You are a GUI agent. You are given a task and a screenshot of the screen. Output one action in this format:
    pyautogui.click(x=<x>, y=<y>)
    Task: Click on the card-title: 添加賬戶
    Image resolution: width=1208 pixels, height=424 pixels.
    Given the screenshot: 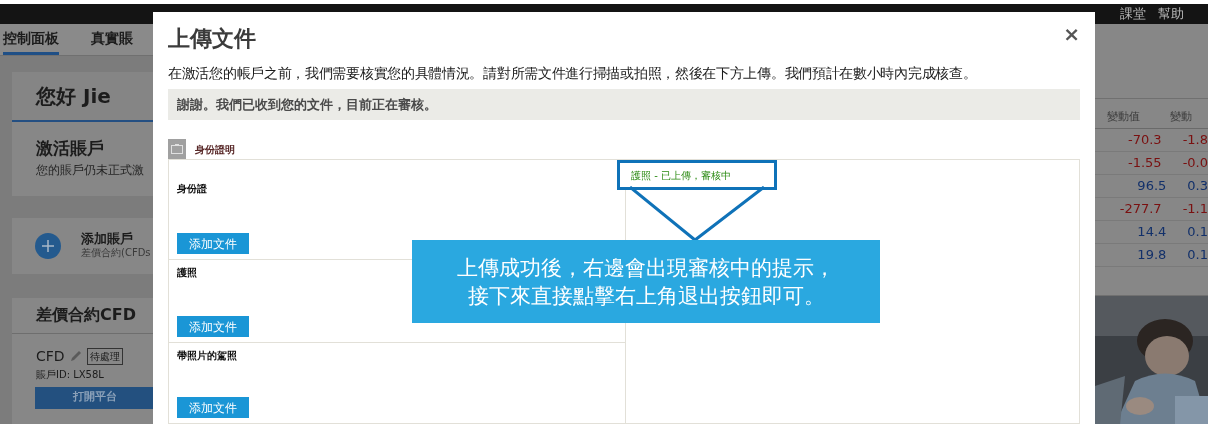 What is the action you would take?
    pyautogui.click(x=107, y=239)
    